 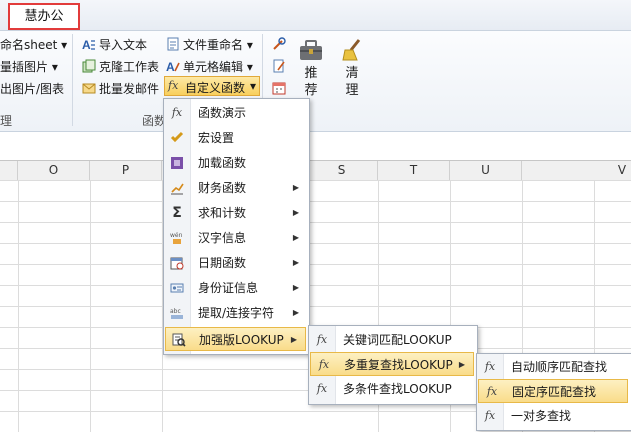 What do you see at coordinates (129, 66) in the screenshot?
I see `clone-sheet-button: 克隆工作表` at bounding box center [129, 66].